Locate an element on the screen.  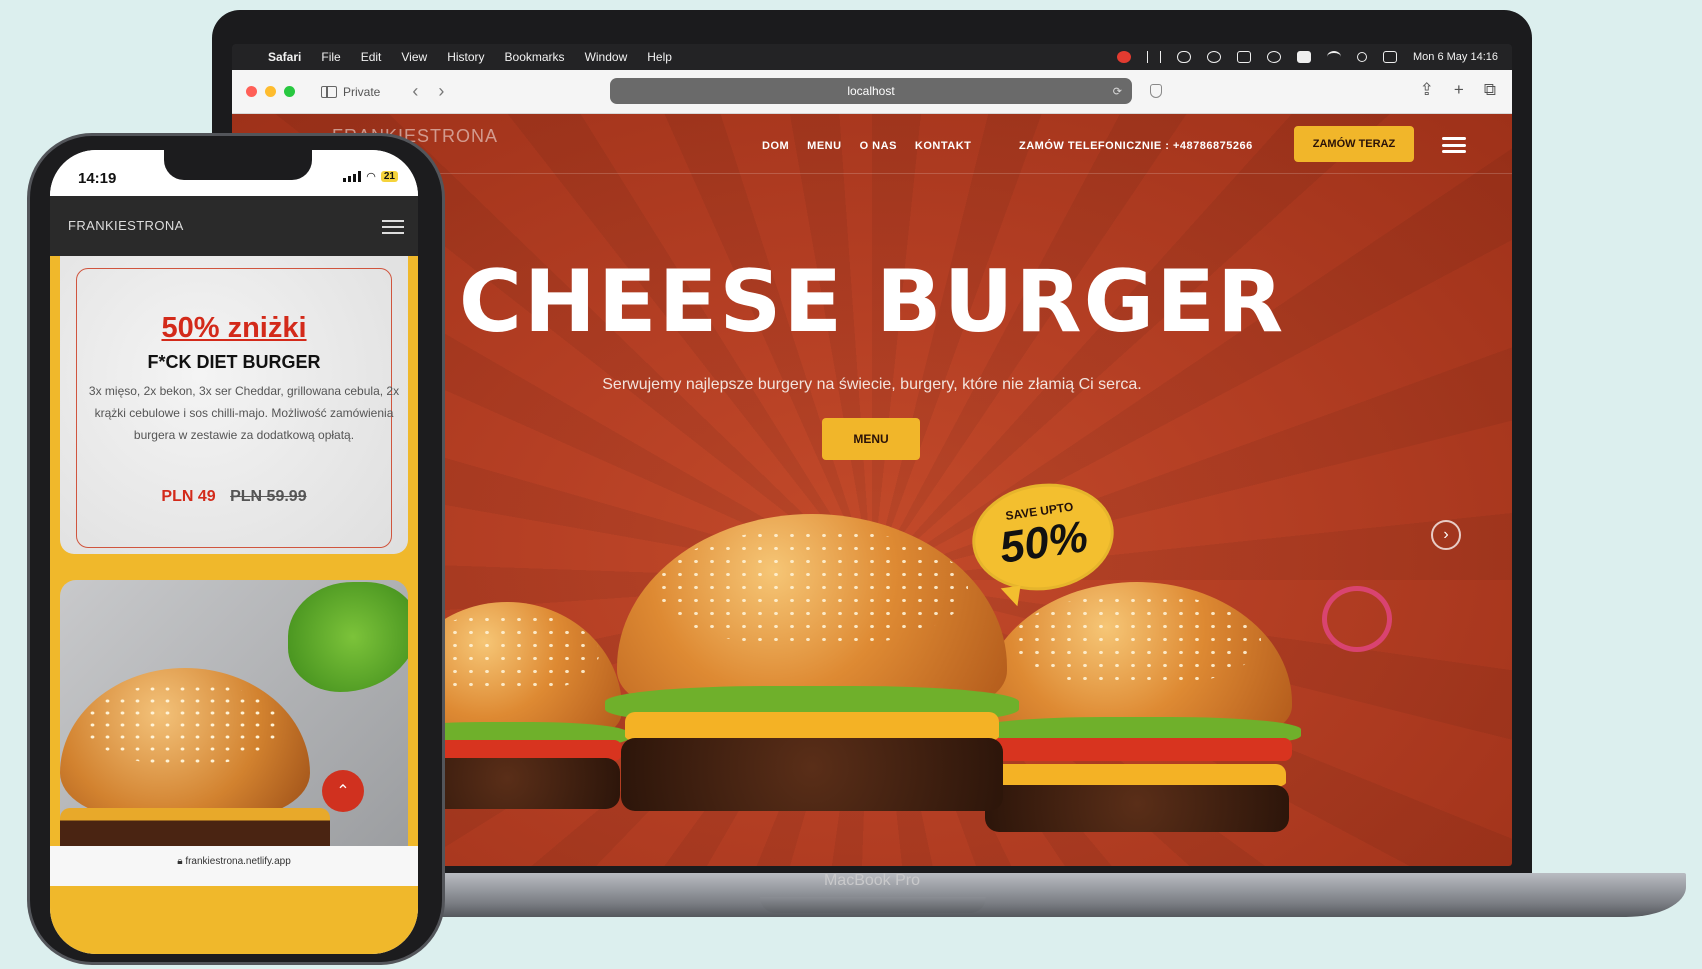
privacy-shield-icon is located at coordinates (1156, 91).